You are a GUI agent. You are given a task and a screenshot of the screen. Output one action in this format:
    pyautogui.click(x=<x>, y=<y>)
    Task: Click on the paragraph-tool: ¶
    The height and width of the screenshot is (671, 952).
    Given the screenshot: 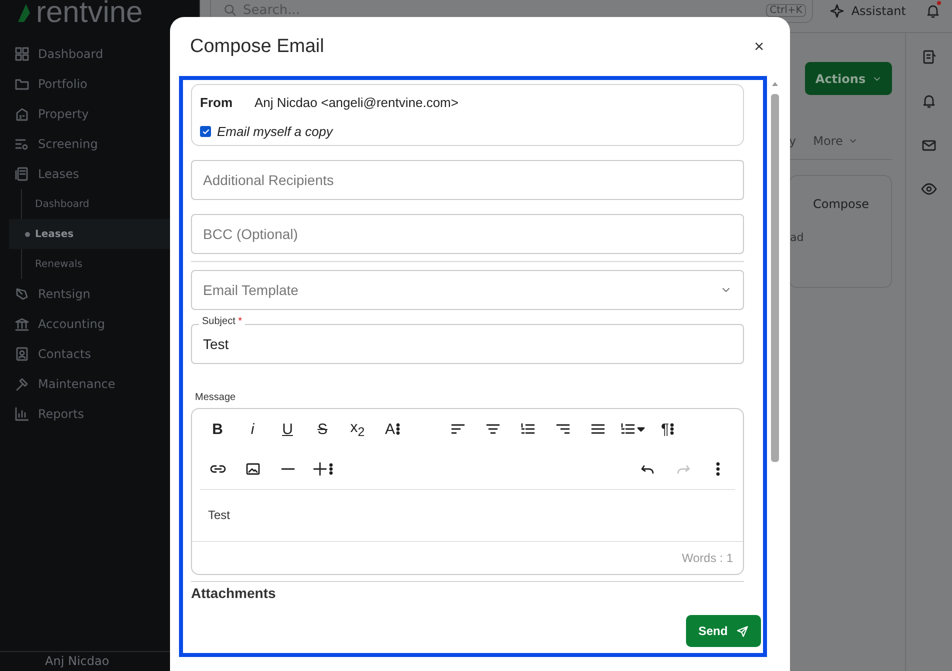 What is the action you would take?
    pyautogui.click(x=667, y=429)
    